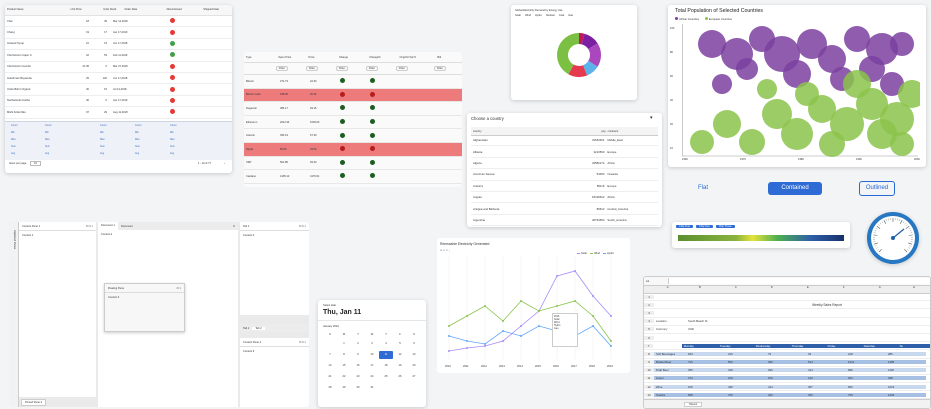 The height and width of the screenshot is (409, 931). What do you see at coordinates (353, 177) in the screenshot?
I see `table-row: Cardano4105.124176.61` at bounding box center [353, 177].